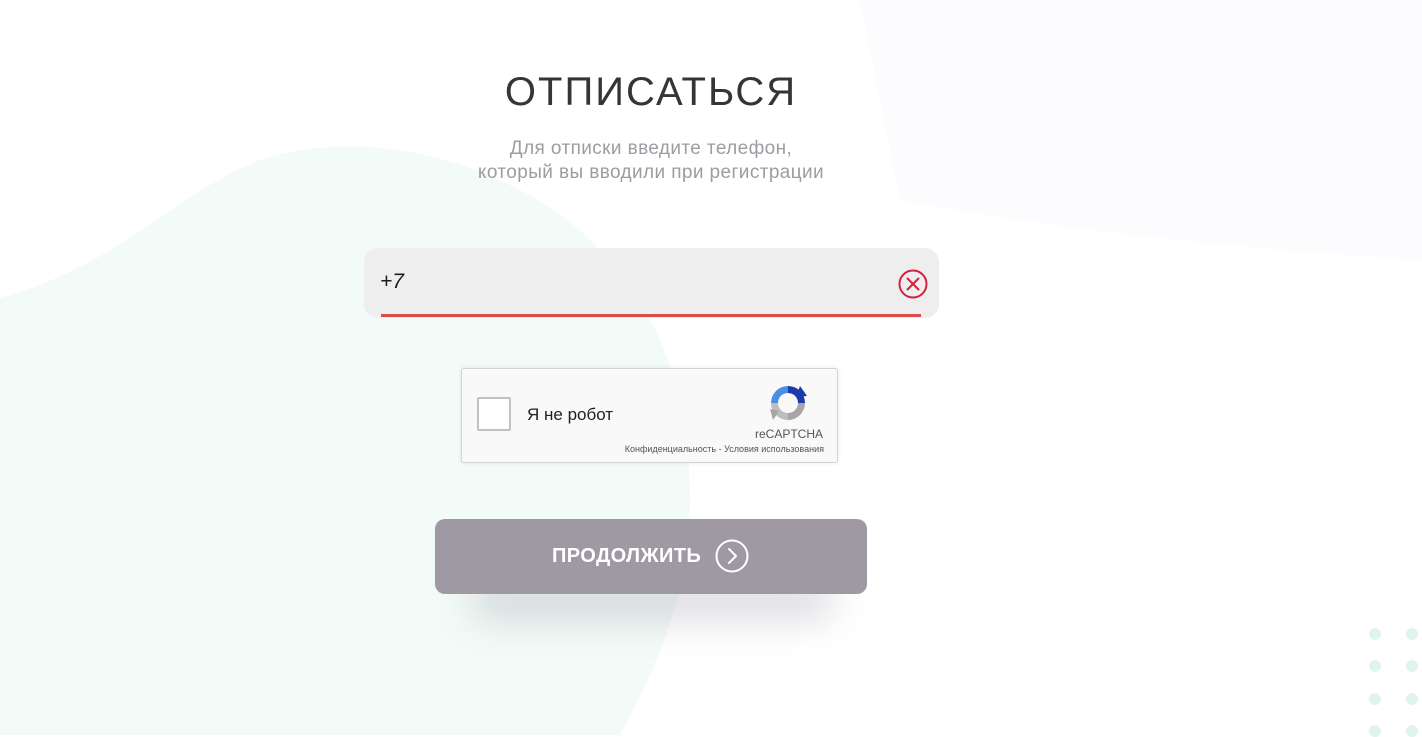 The height and width of the screenshot is (737, 1422). What do you see at coordinates (774, 449) in the screenshot?
I see `terms-link: Условия использования` at bounding box center [774, 449].